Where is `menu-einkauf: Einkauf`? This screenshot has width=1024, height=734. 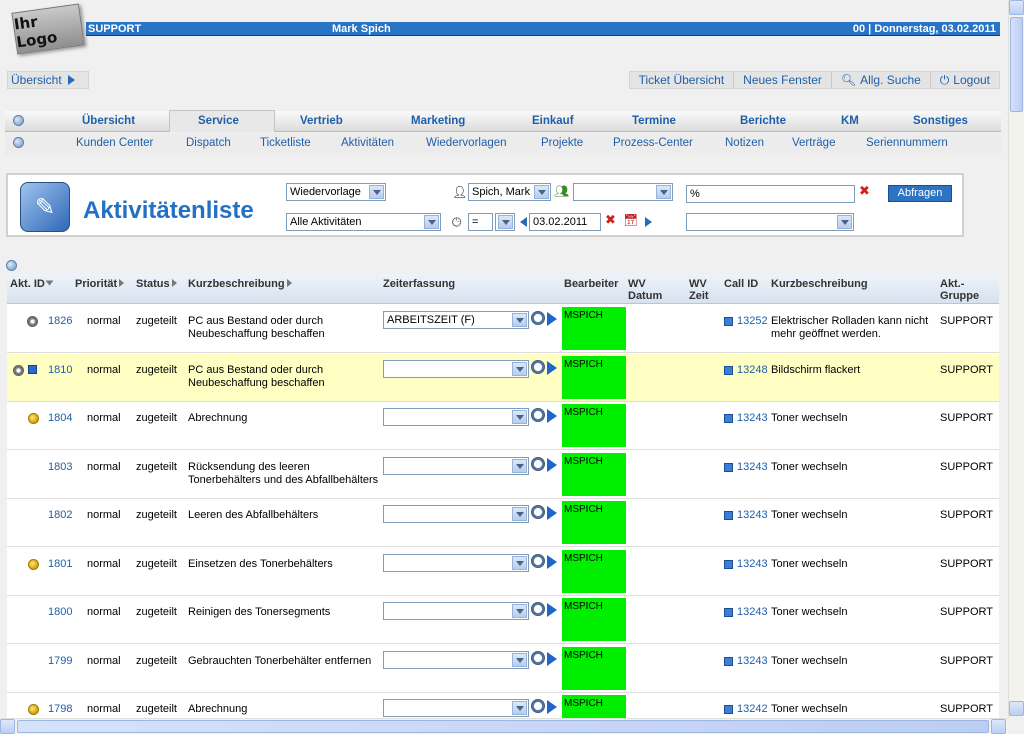 menu-einkauf: Einkauf is located at coordinates (553, 121).